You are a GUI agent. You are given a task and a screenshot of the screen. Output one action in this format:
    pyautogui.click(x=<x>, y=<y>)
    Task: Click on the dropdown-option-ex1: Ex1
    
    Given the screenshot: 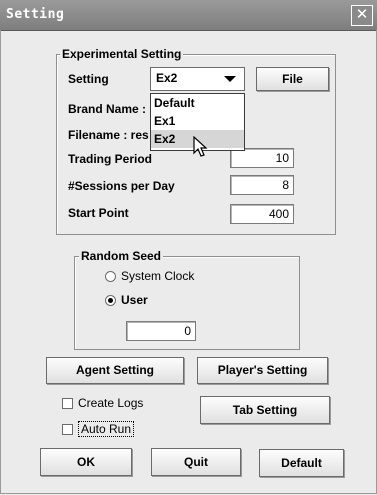 What is the action you would take?
    pyautogui.click(x=197, y=121)
    